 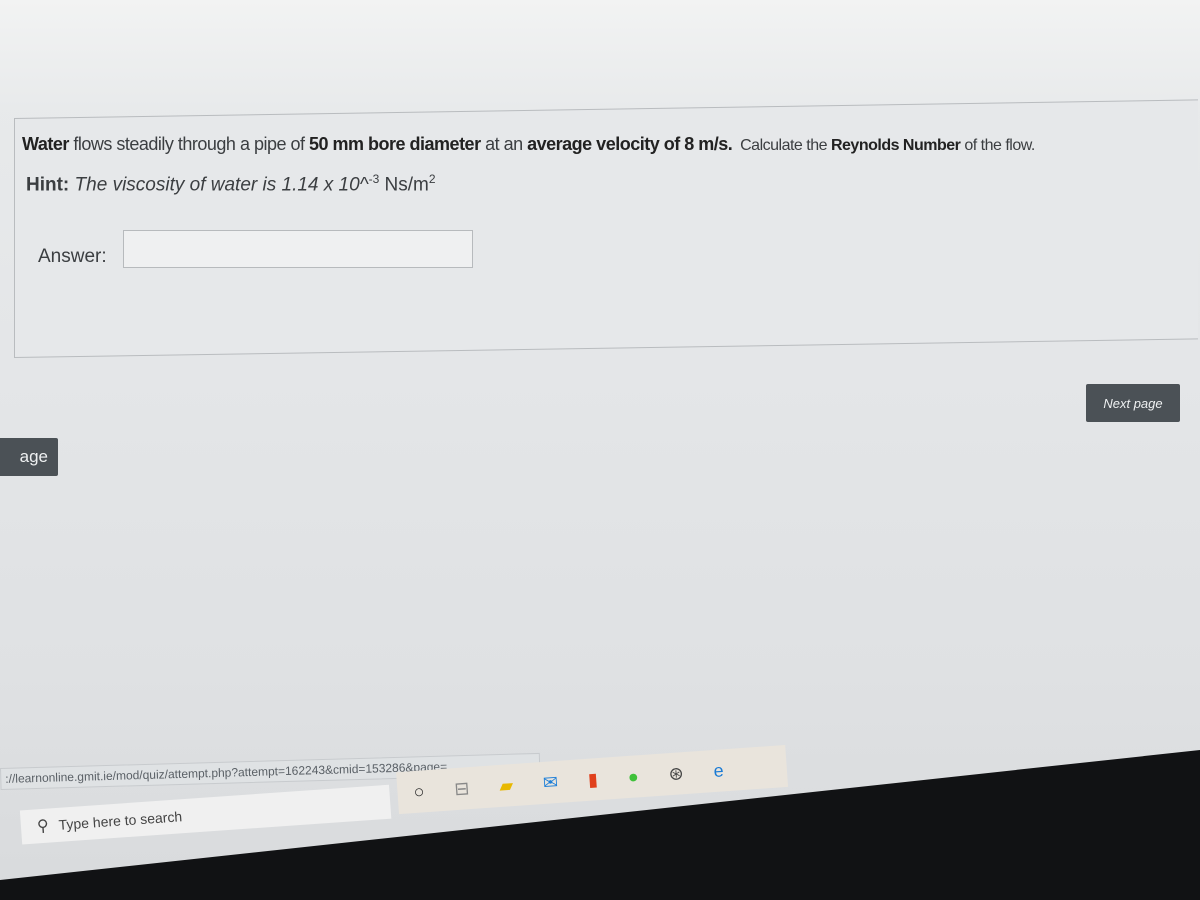 What do you see at coordinates (72, 256) in the screenshot?
I see `answer-label: Answer:` at bounding box center [72, 256].